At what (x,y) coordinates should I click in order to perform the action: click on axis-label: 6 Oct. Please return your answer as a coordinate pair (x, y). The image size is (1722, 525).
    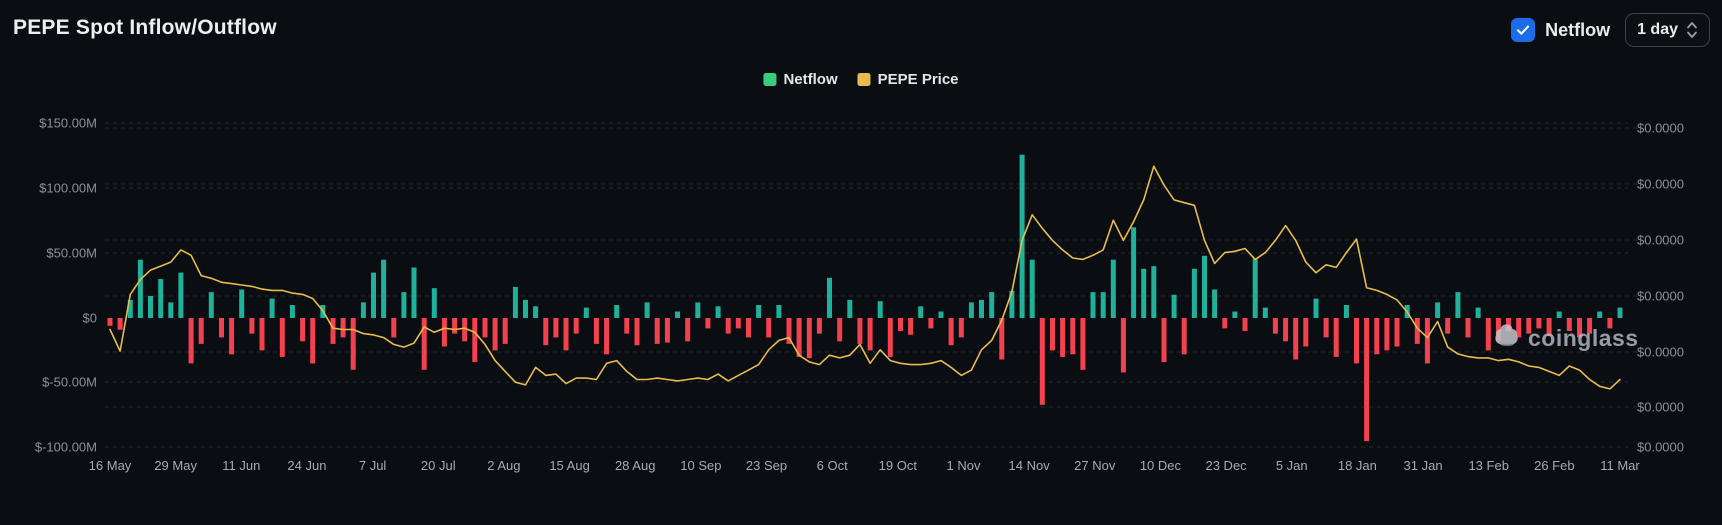
    Looking at the image, I should click on (832, 465).